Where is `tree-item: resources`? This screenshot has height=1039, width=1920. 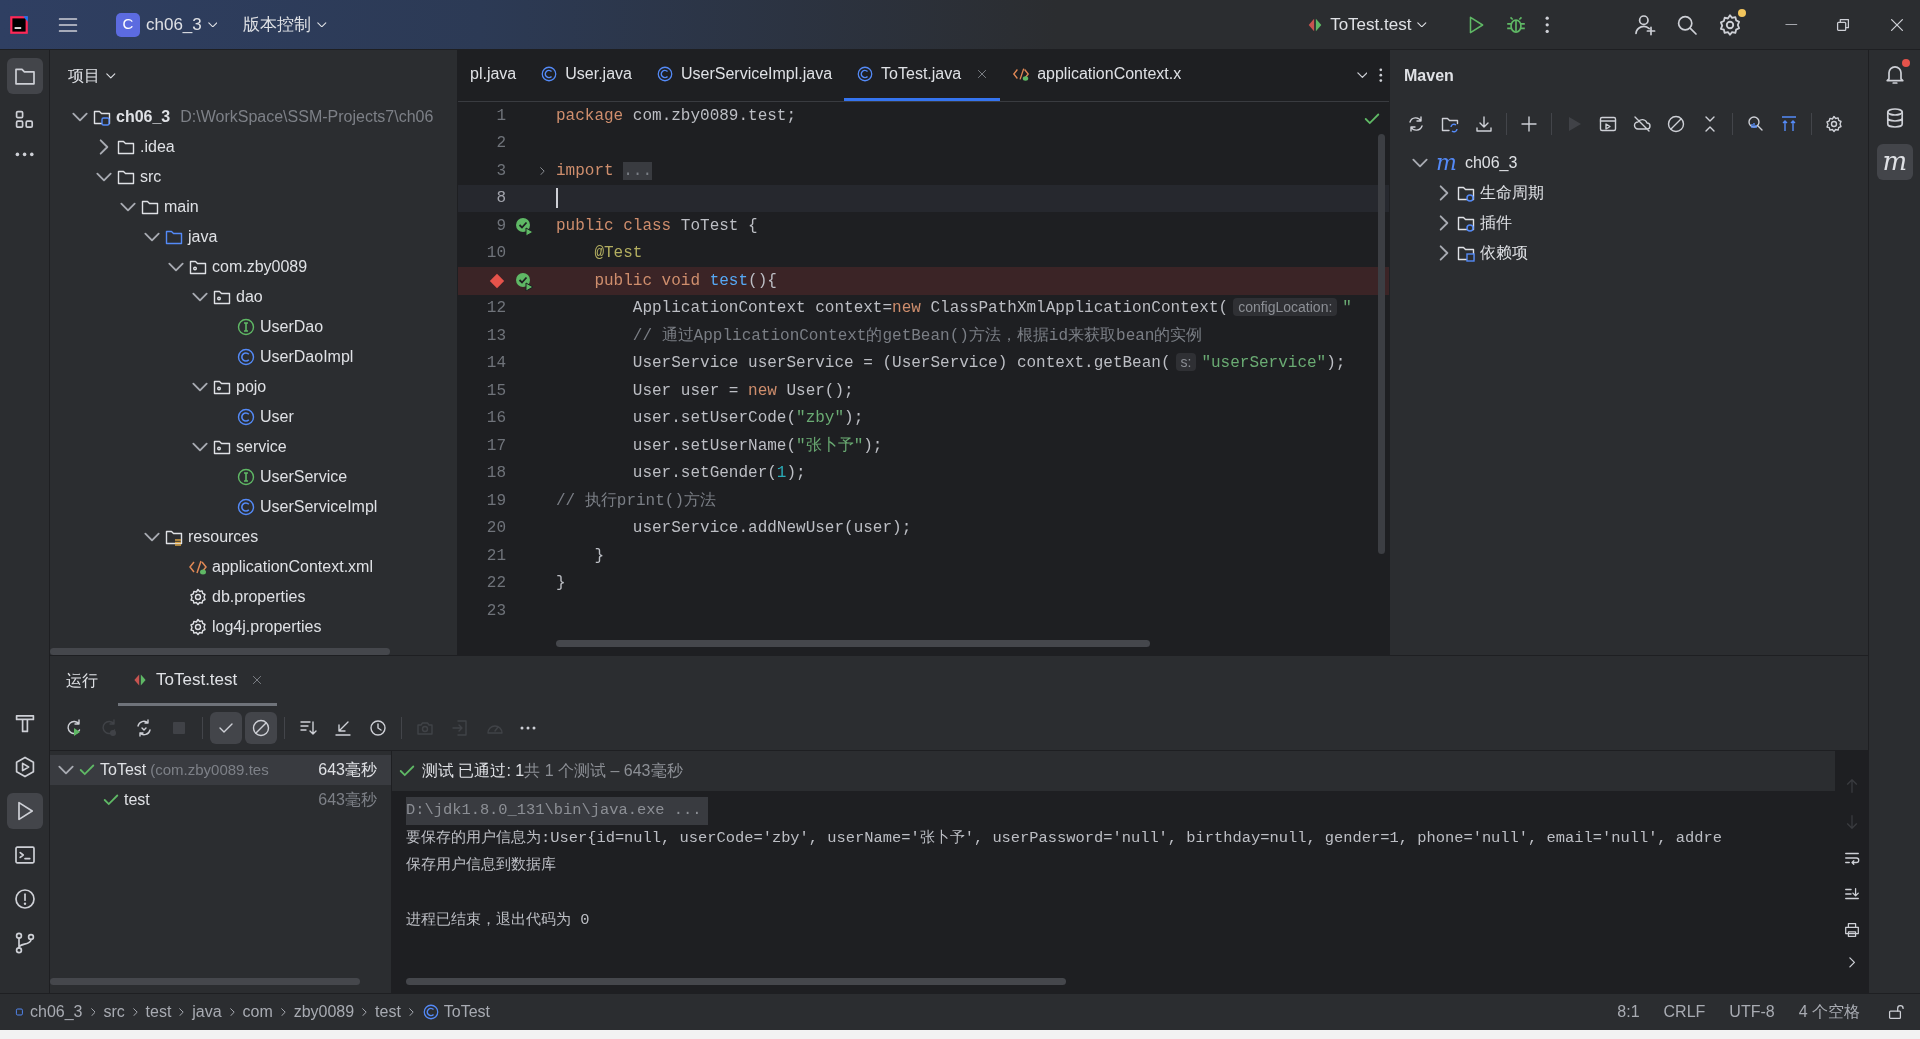 tree-item: resources is located at coordinates (262, 537).